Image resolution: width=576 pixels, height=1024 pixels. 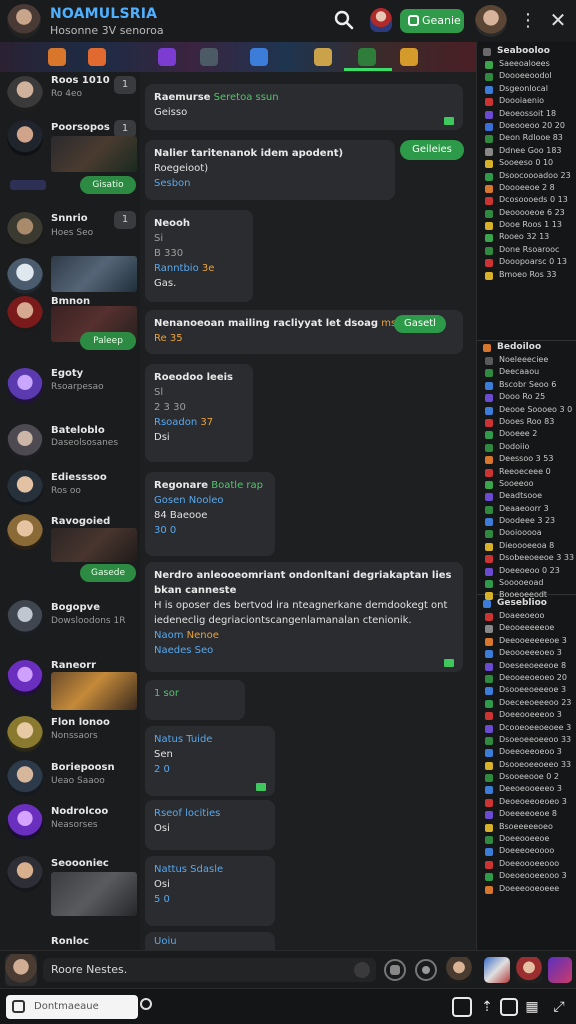 What do you see at coordinates (381, 20) in the screenshot?
I see `character-icon` at bounding box center [381, 20].